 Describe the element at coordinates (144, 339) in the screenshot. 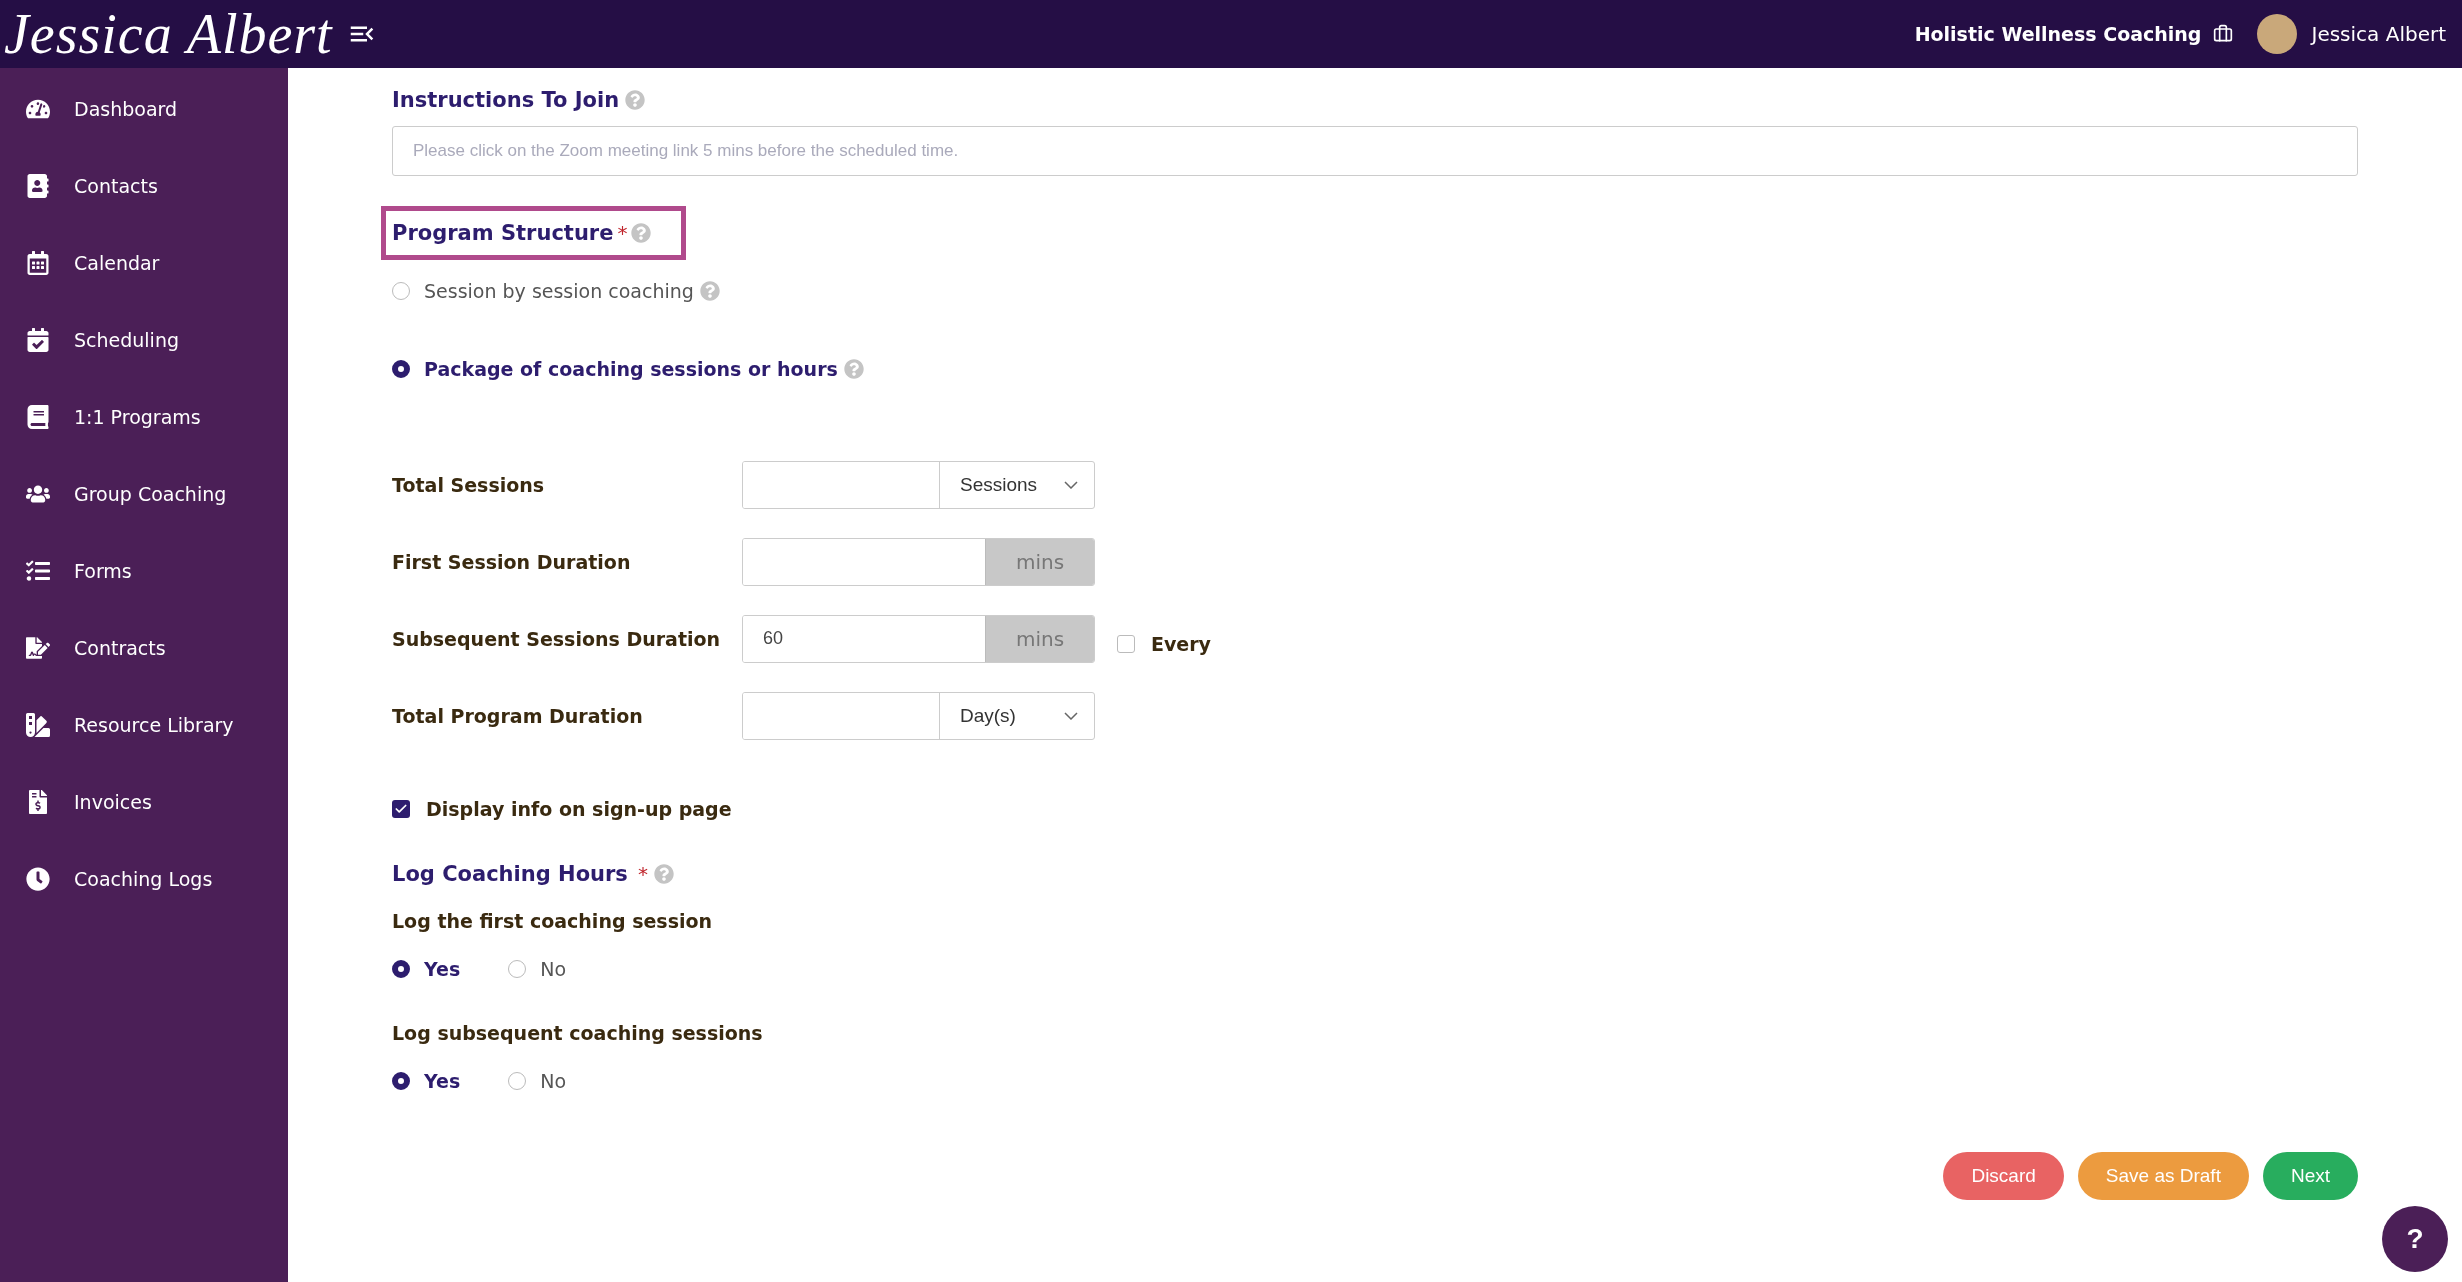

I see `sidebar-item: Scheduling` at that location.